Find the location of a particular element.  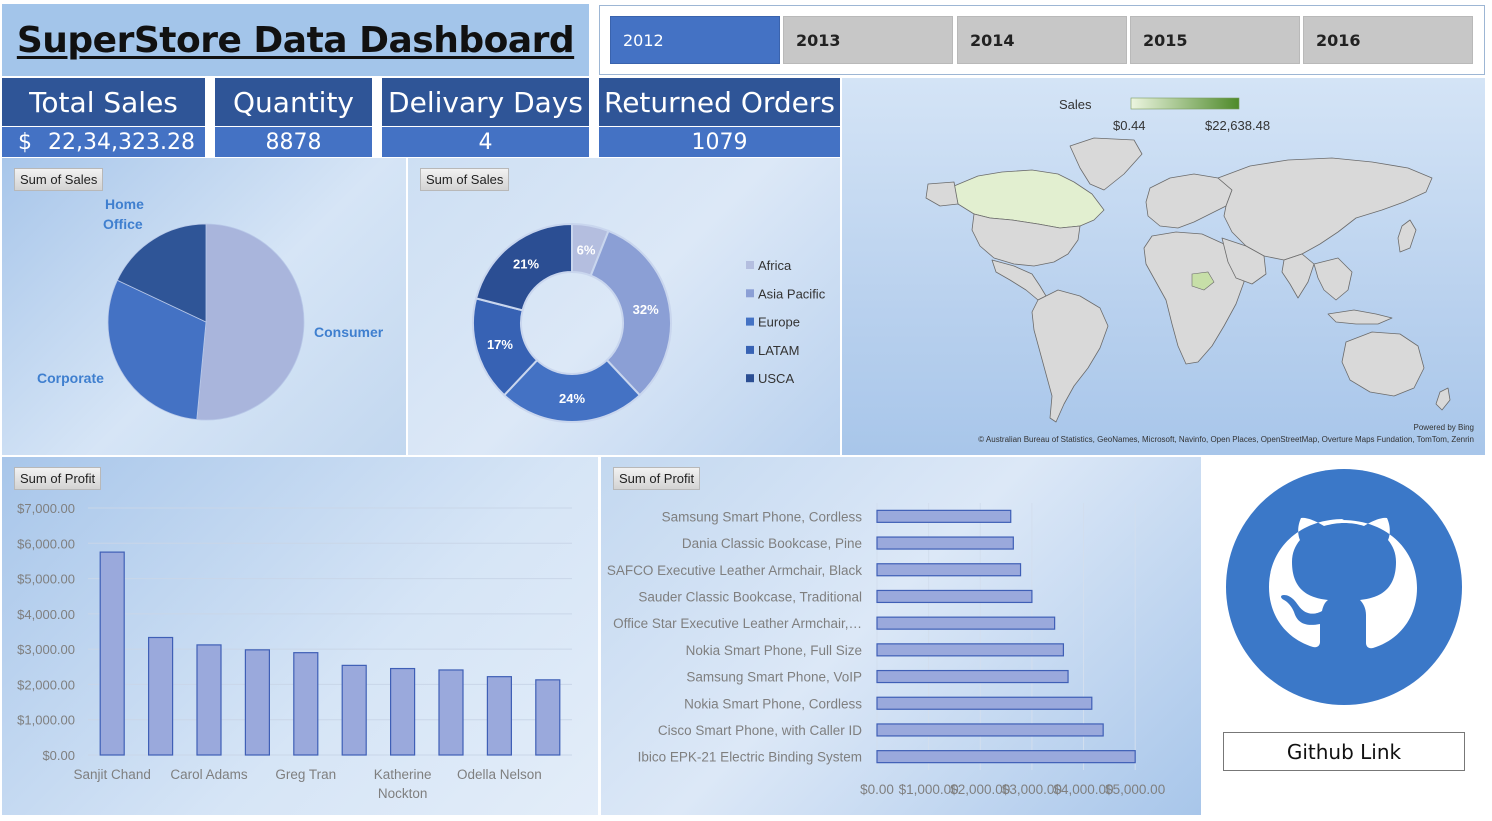

kpi-quantity-label: Quantity is located at coordinates (293, 102).